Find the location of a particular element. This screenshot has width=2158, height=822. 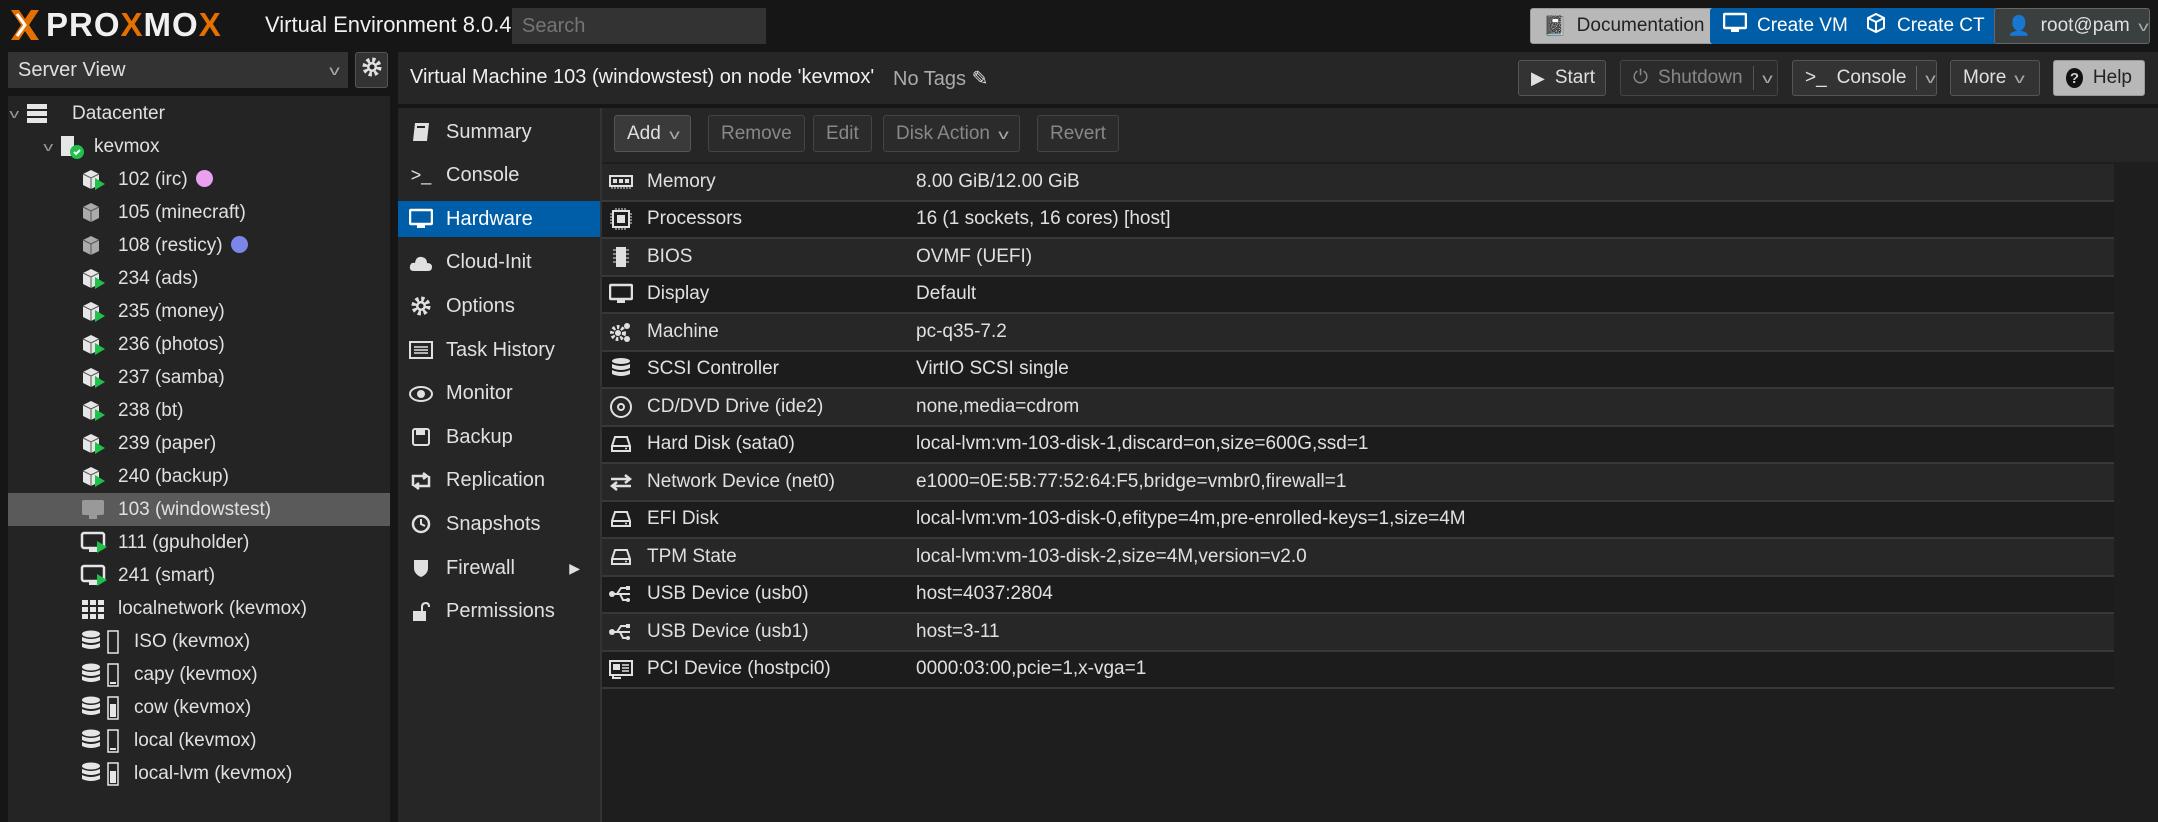

tree-item: 111 (gpuholder) is located at coordinates (199, 542).